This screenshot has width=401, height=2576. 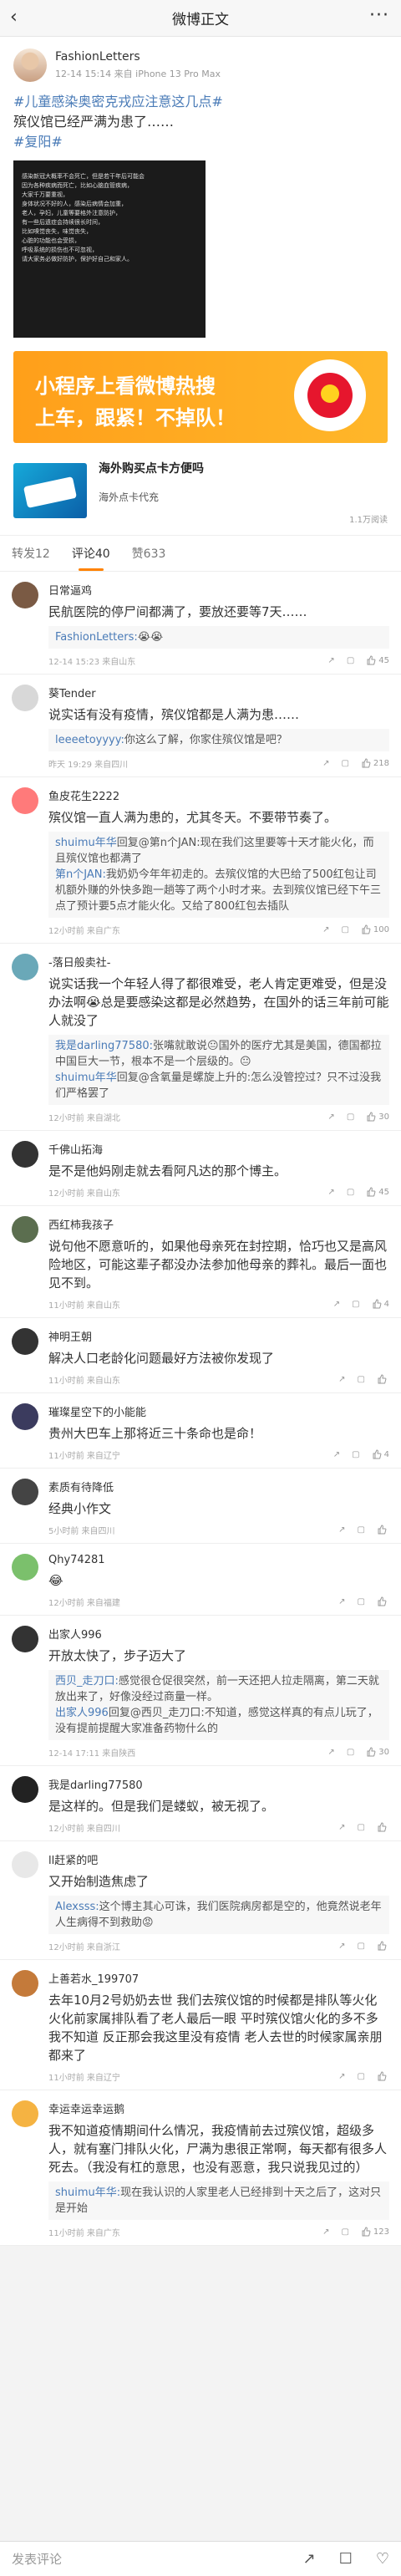 What do you see at coordinates (118, 101) in the screenshot?
I see `topic-link: #儿童感染奥密克戎应注意这几点#` at bounding box center [118, 101].